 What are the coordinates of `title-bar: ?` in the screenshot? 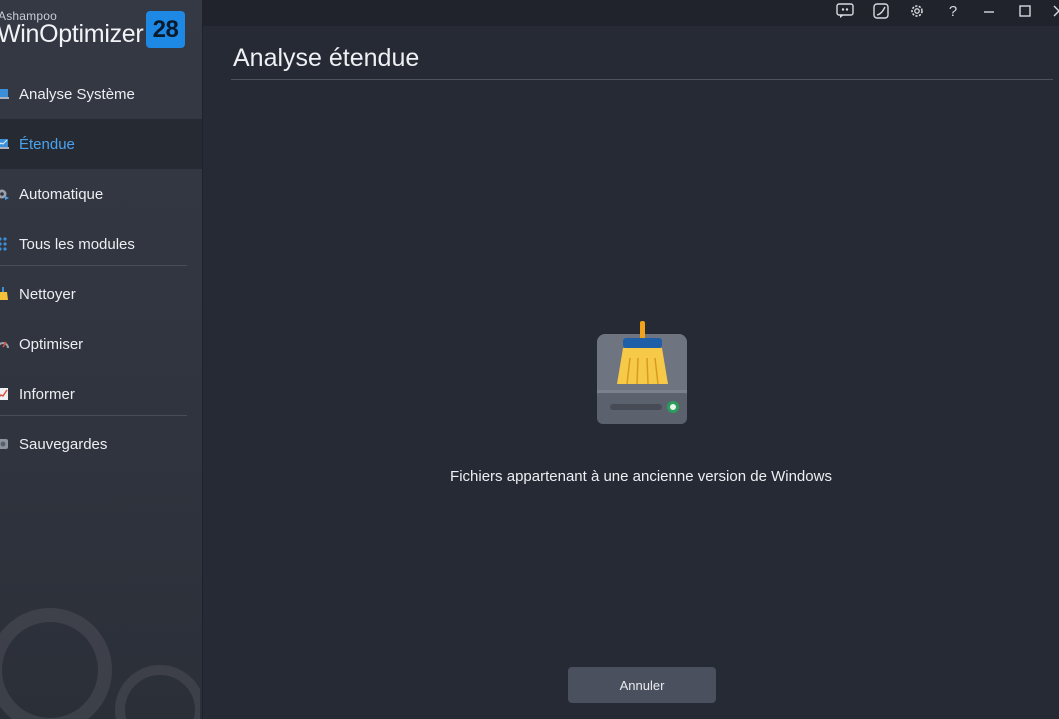 It's located at (630, 13).